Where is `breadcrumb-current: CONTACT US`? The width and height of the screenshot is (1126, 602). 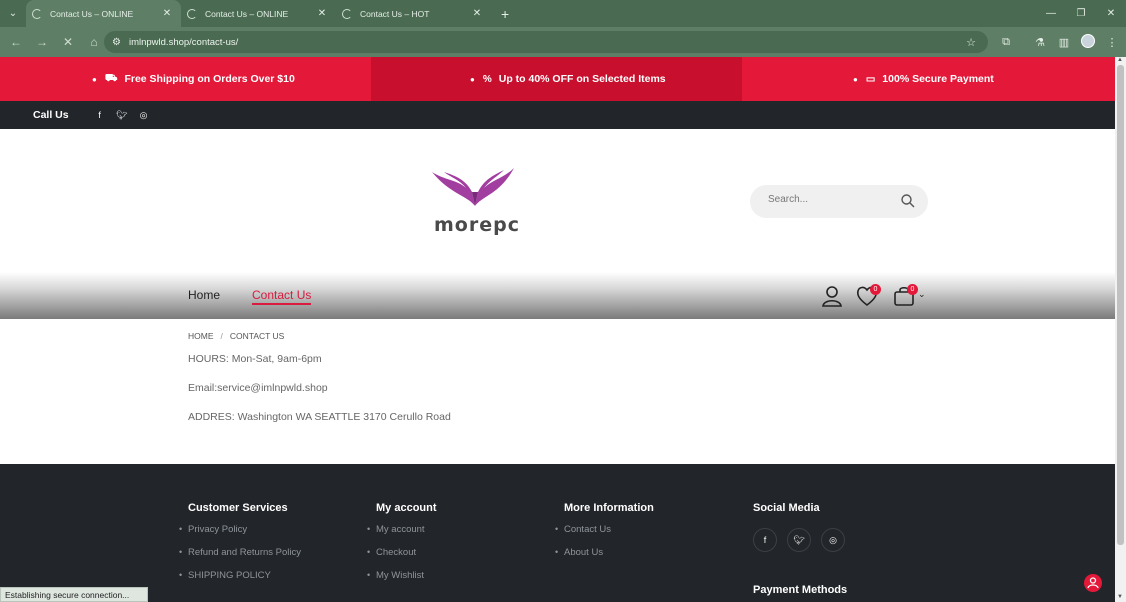
breadcrumb-current: CONTACT US is located at coordinates (257, 336).